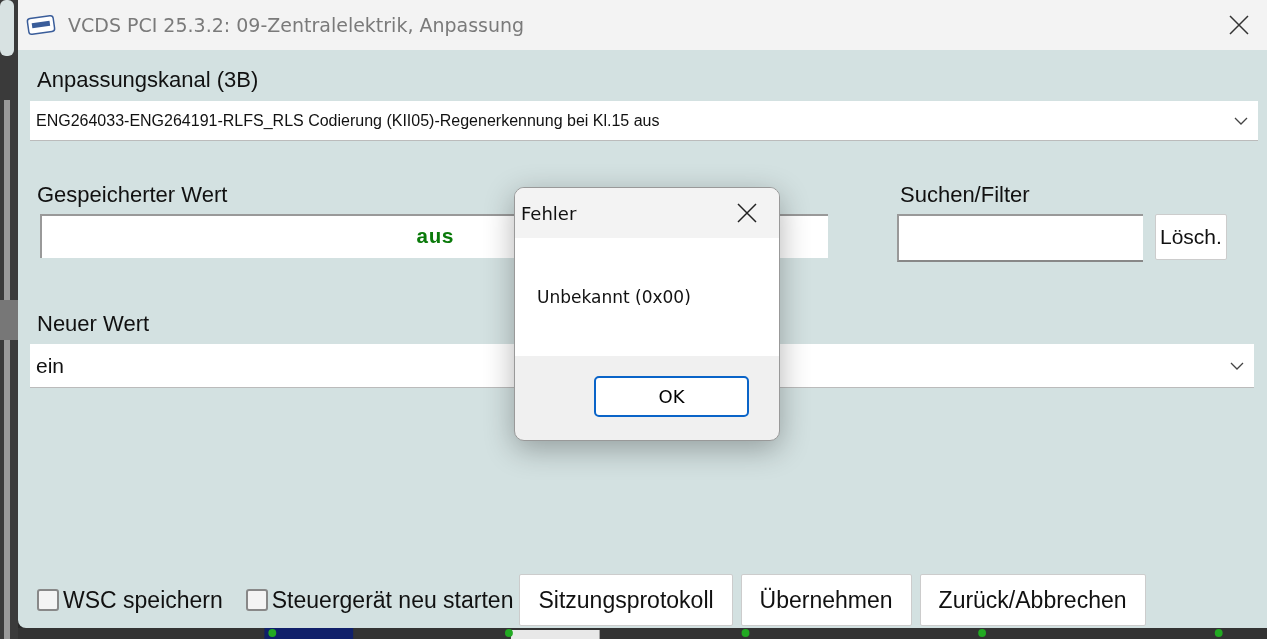  I want to click on checkbox-label: Steuergerät neu starten, so click(392, 600).